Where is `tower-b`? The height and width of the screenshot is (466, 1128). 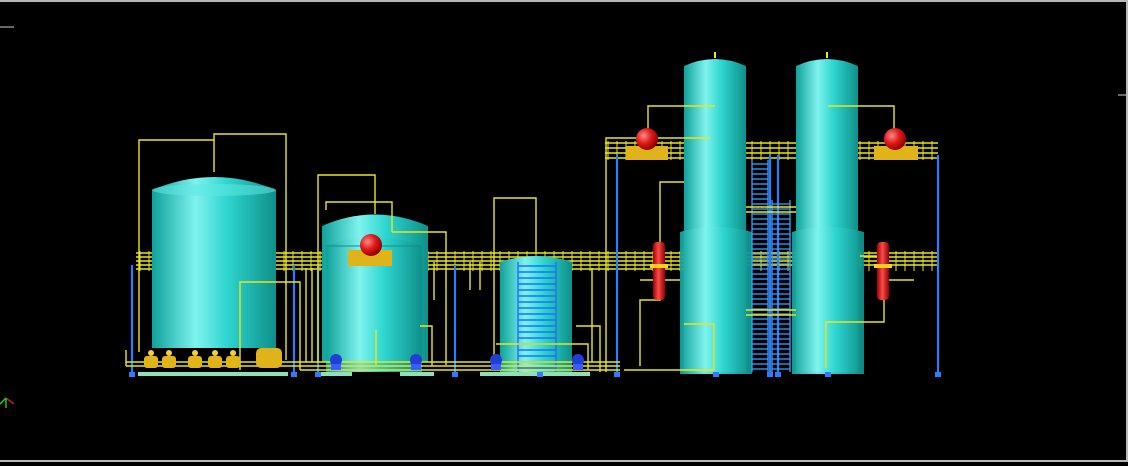
tower-b is located at coordinates (828, 213).